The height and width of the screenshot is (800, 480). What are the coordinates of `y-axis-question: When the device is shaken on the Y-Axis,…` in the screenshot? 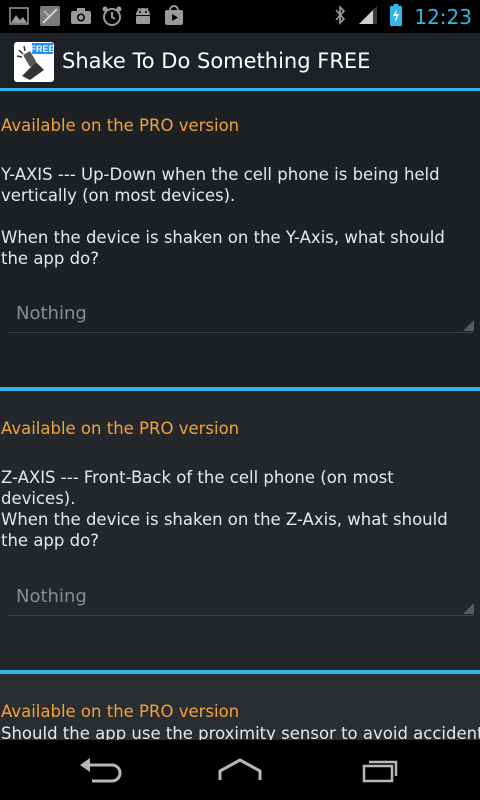 It's located at (223, 248).